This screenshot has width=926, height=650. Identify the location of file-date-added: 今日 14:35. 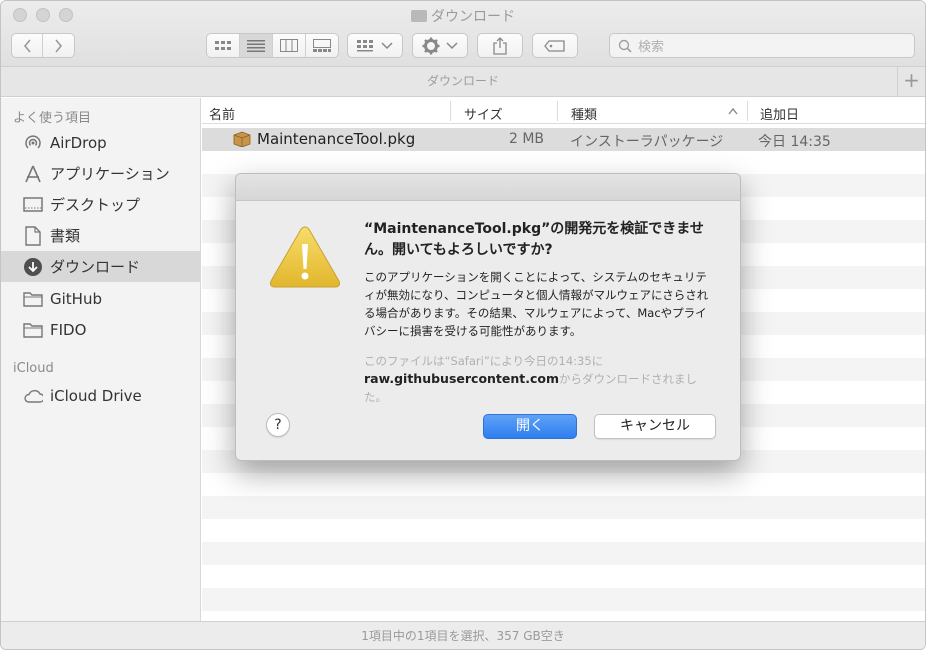
(794, 142).